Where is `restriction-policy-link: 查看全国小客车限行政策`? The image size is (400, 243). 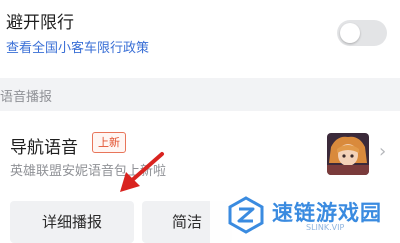
restriction-policy-link: 查看全国小客车限行政策 is located at coordinates (77, 46).